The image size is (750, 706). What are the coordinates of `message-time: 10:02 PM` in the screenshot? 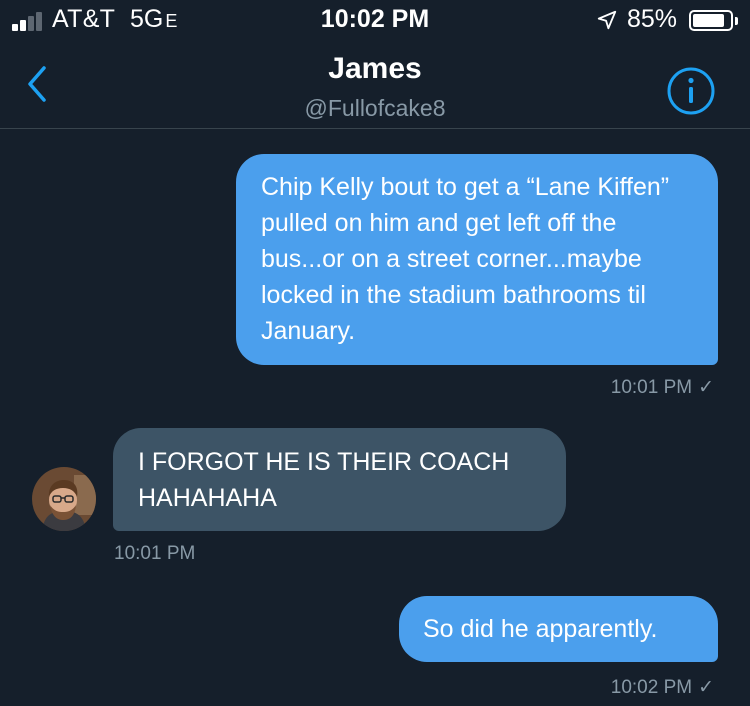 It's located at (651, 687).